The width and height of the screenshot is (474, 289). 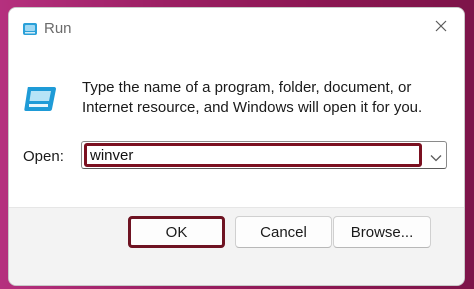 What do you see at coordinates (58, 28) in the screenshot?
I see `window-title: Run` at bounding box center [58, 28].